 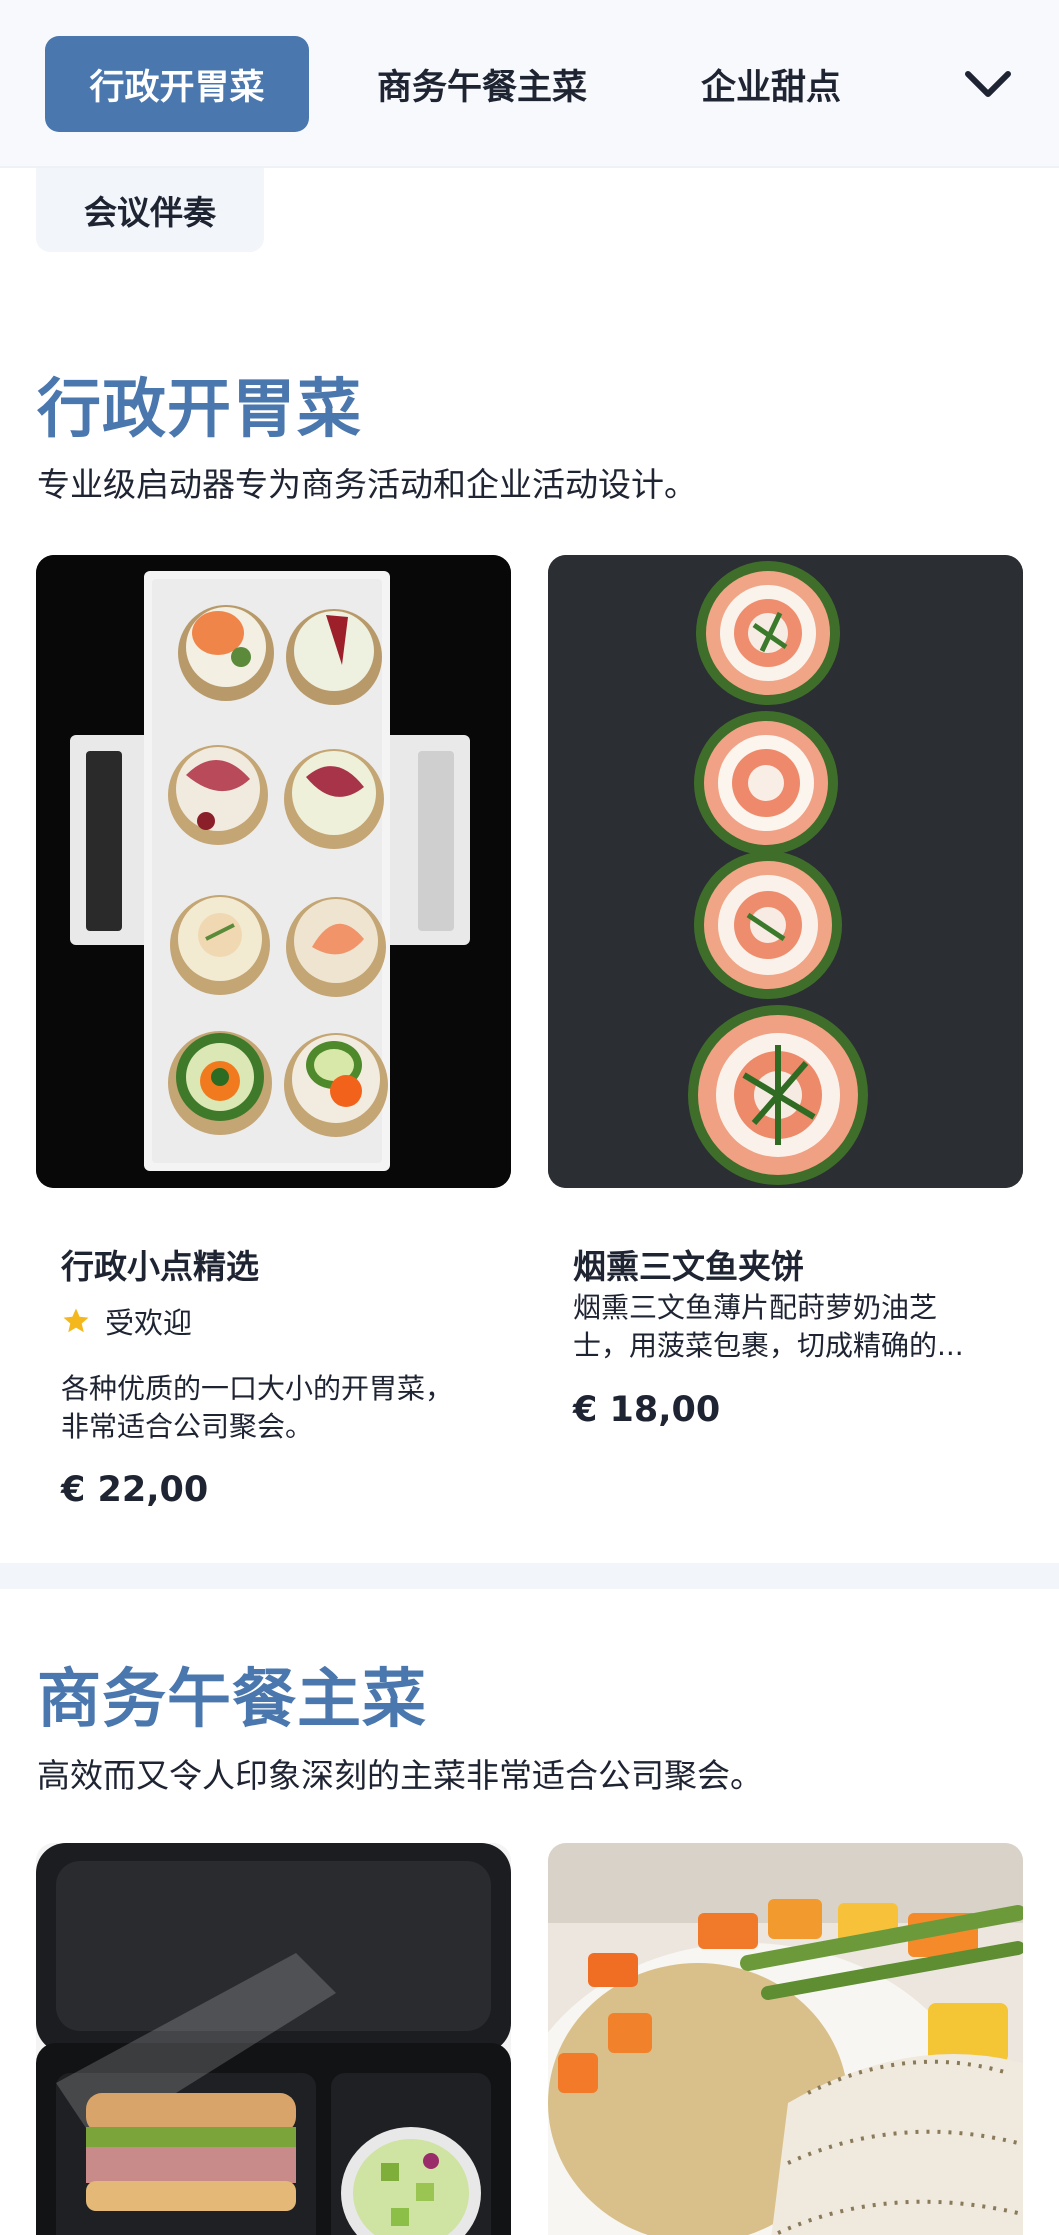 What do you see at coordinates (482, 84) in the screenshot?
I see `tab-business-lunch-mains: 商务午餐主菜` at bounding box center [482, 84].